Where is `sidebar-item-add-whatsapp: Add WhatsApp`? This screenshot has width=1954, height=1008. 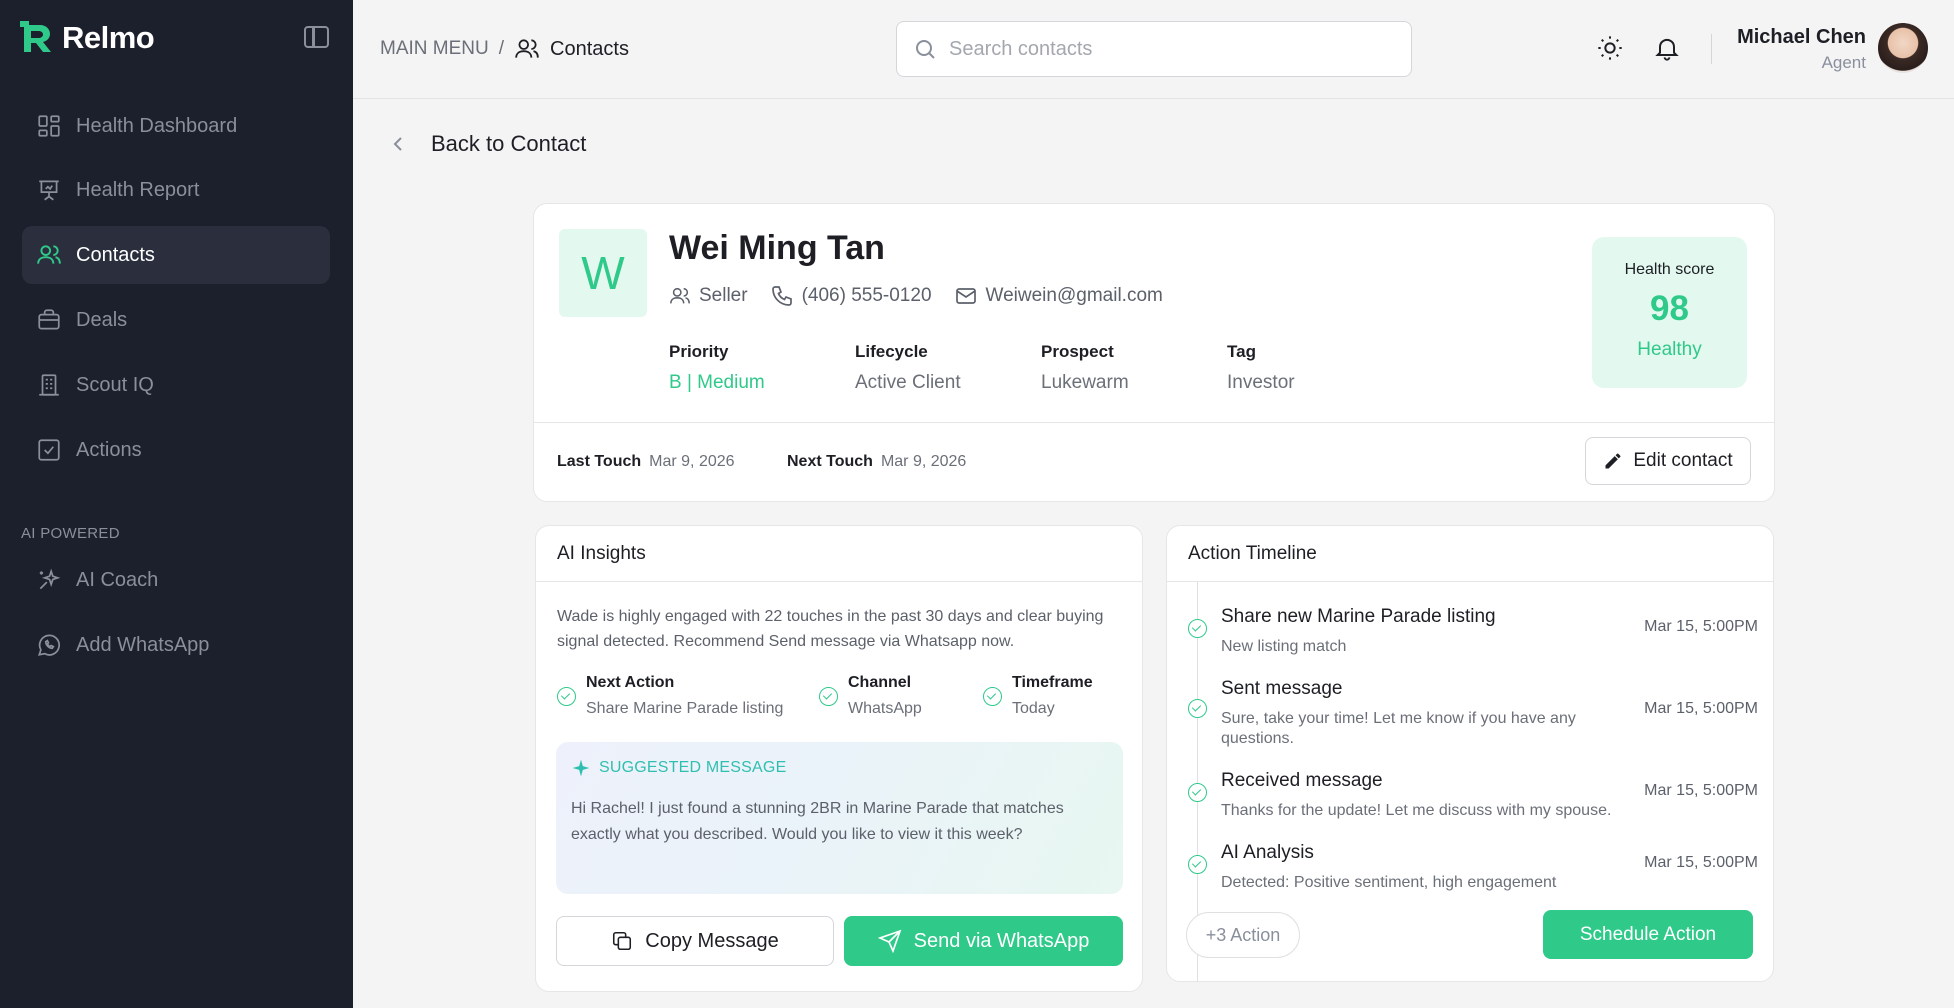
sidebar-item-add-whatsapp: Add WhatsApp is located at coordinates (176, 645).